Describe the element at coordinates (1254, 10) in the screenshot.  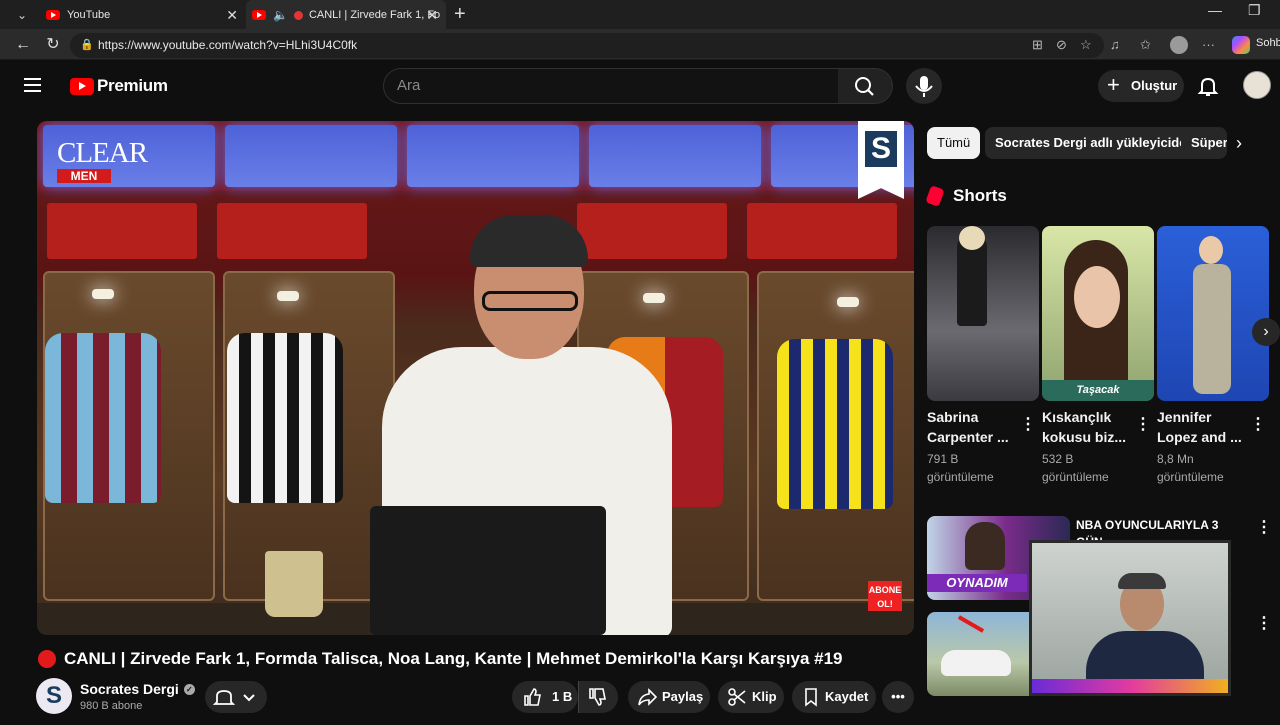
I see `restore-icon: ❐` at that location.